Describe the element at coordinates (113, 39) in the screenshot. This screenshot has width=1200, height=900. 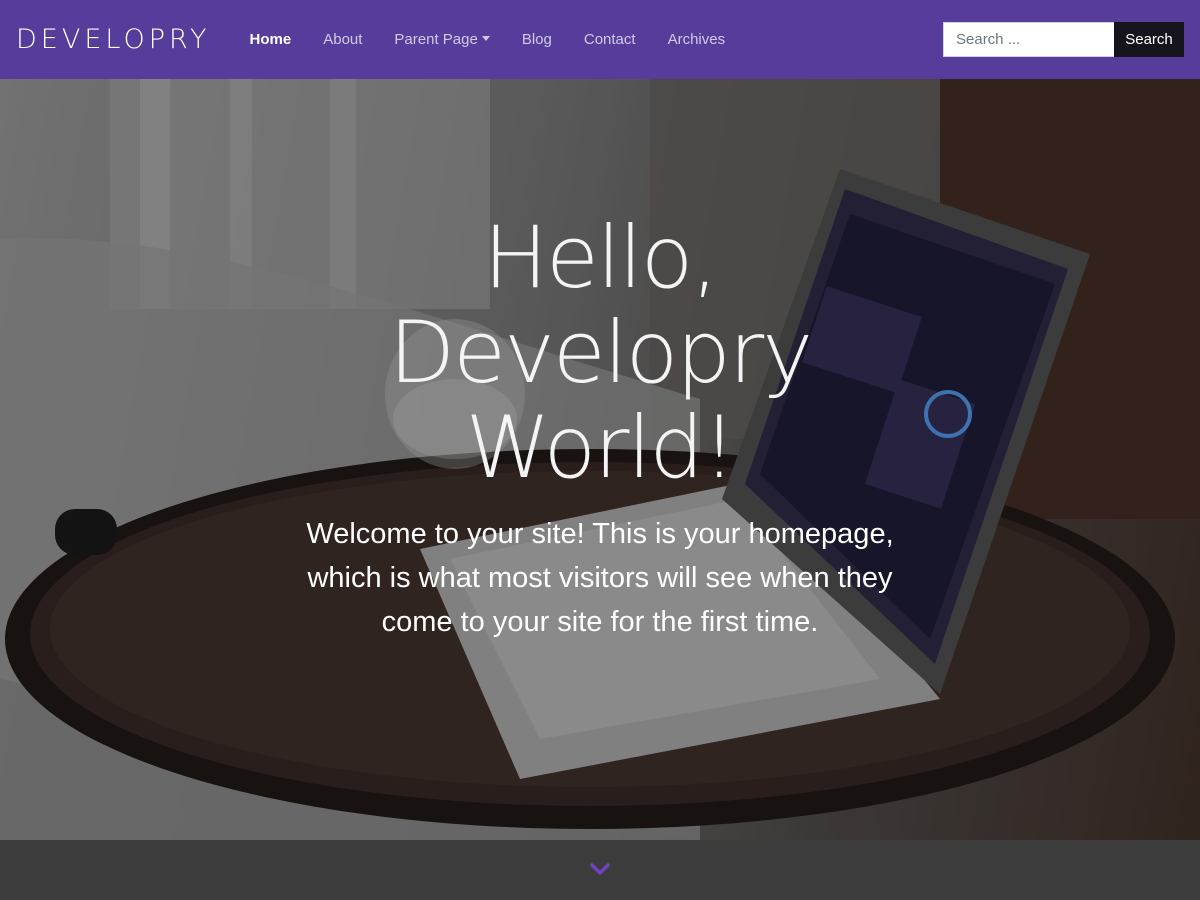
I see `site-brand: DEVELOPRY` at that location.